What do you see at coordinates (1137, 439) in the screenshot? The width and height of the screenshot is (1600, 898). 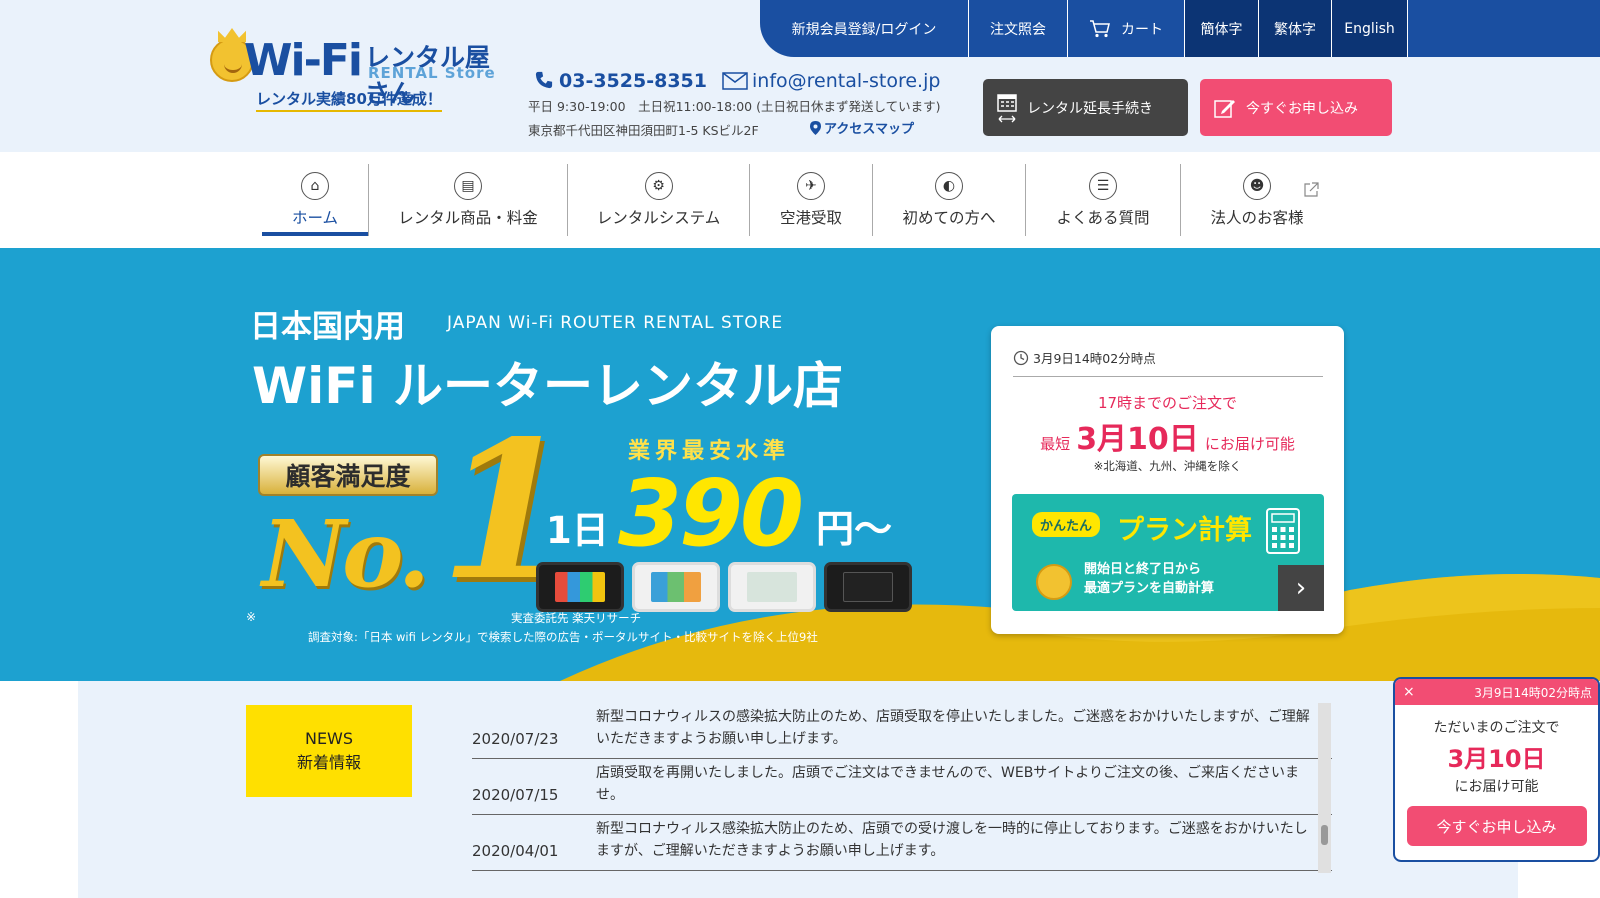 I see `delivery-date: 3月10日` at bounding box center [1137, 439].